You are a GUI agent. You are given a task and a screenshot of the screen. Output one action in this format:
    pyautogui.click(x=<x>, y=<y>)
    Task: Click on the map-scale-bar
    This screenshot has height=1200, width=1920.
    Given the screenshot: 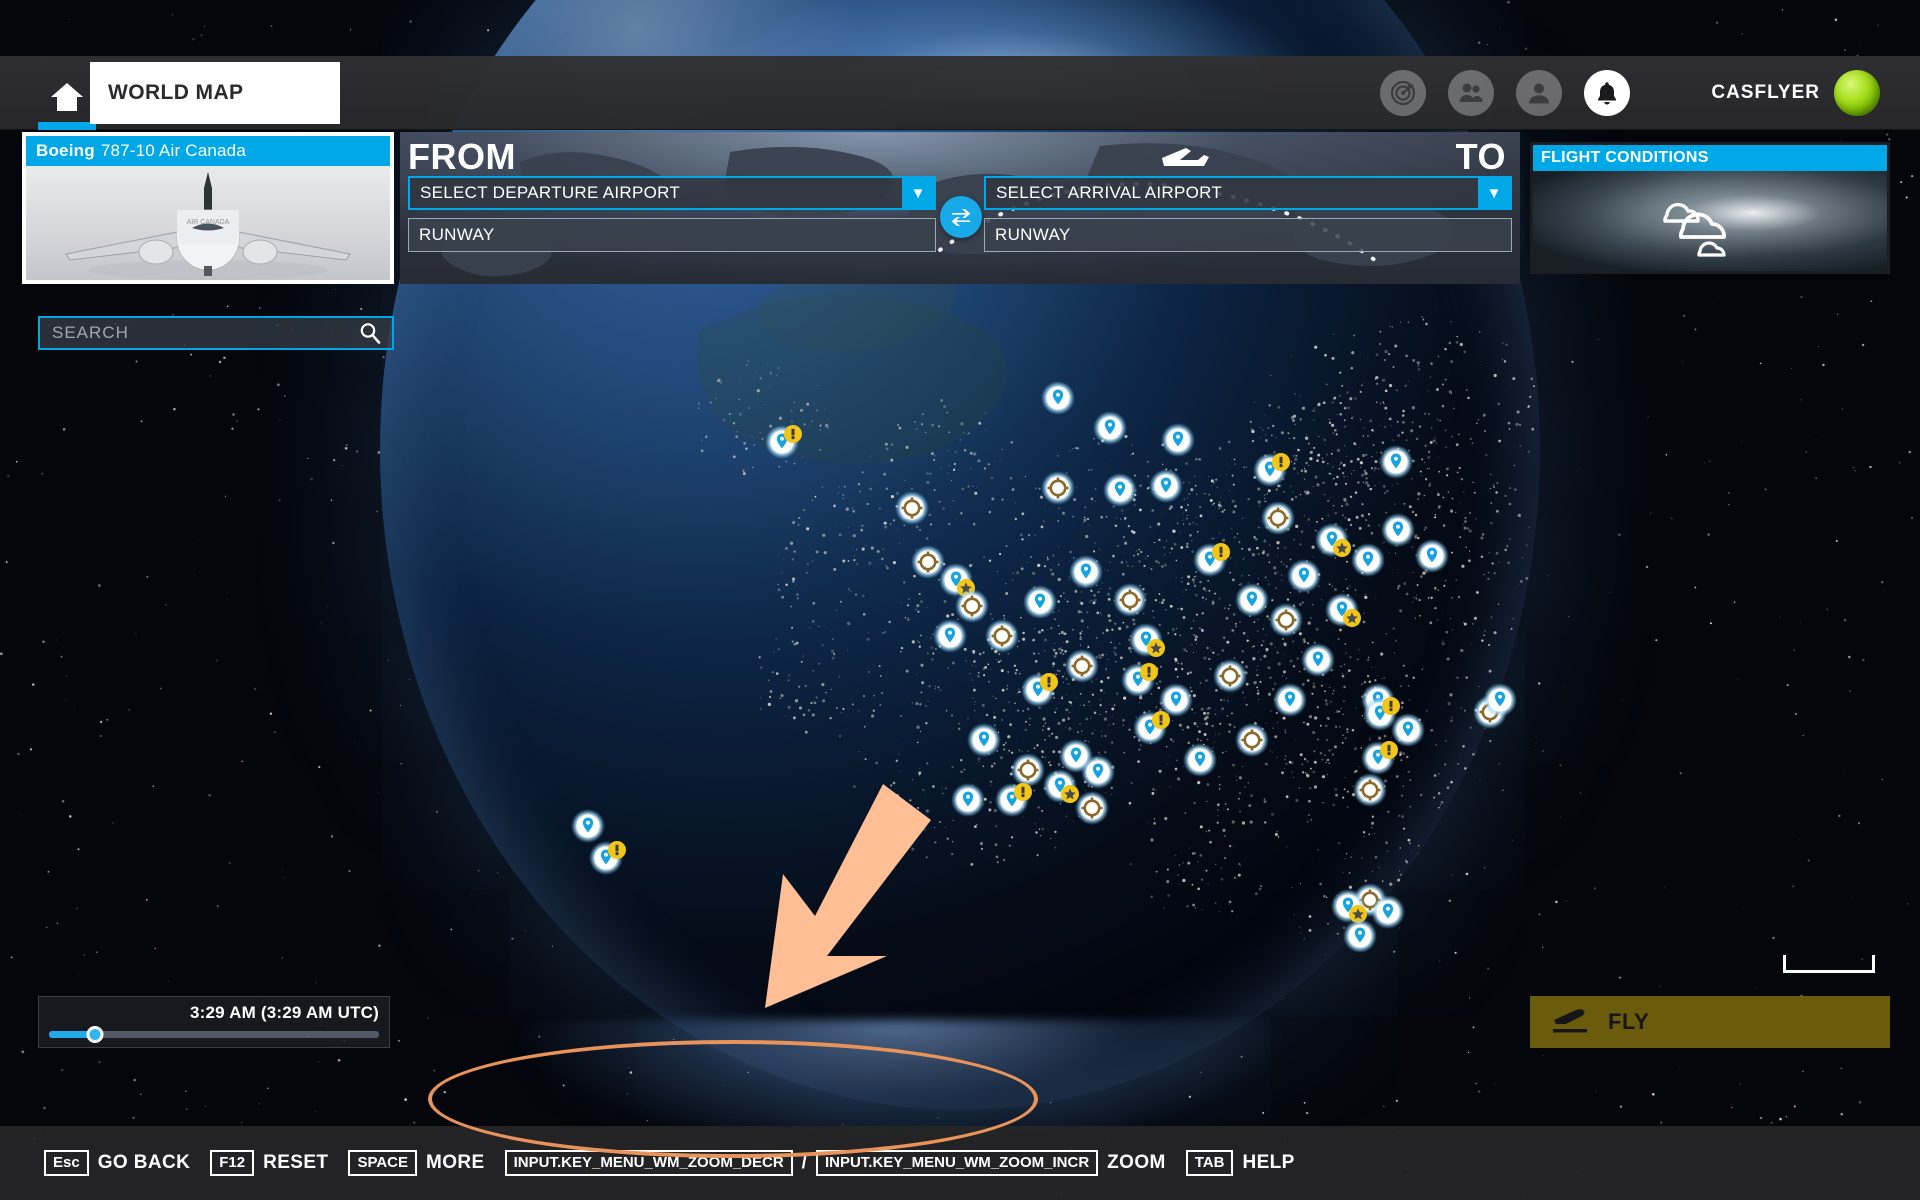 What is the action you would take?
    pyautogui.click(x=1829, y=964)
    